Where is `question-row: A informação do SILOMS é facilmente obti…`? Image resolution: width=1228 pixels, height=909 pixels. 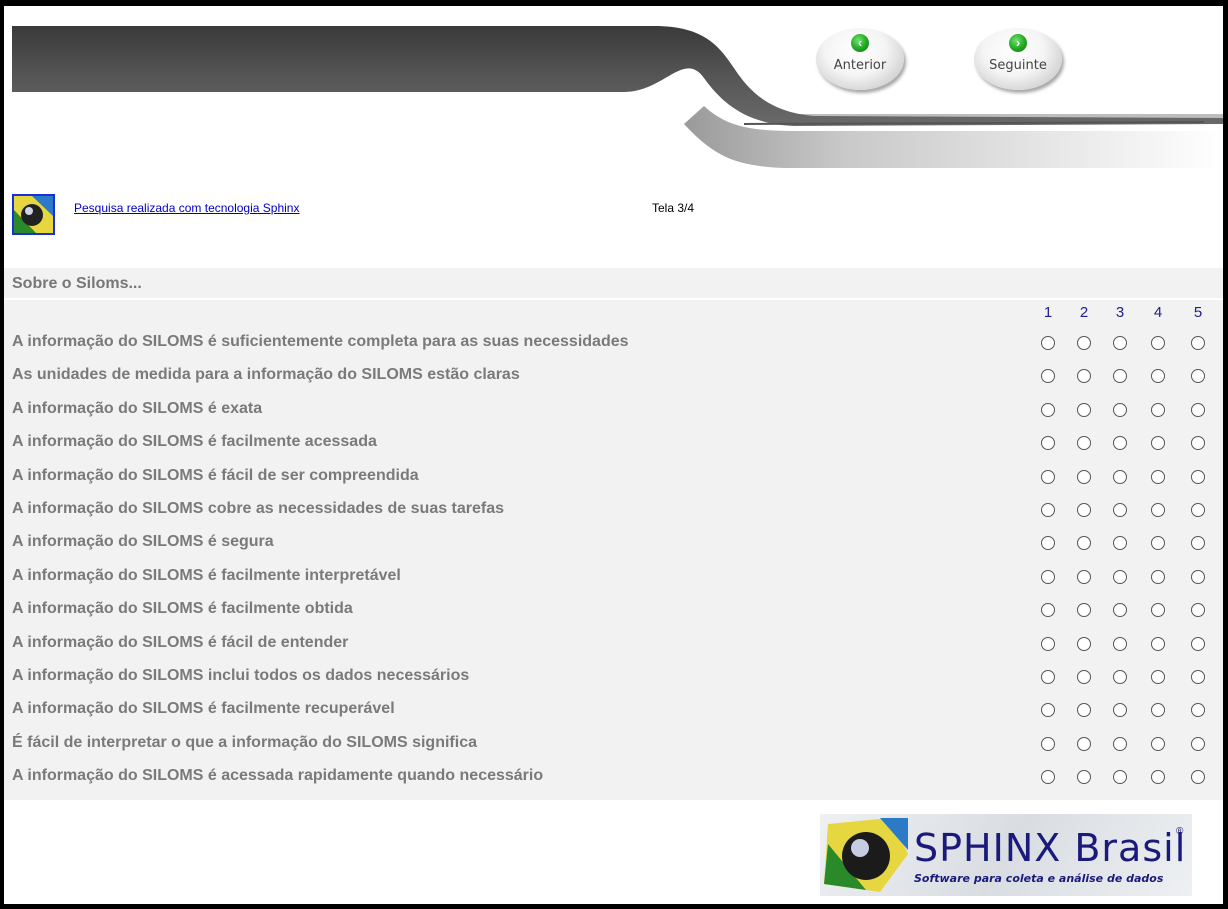
question-row: A informação do SILOMS é facilmente obti… is located at coordinates (613, 610).